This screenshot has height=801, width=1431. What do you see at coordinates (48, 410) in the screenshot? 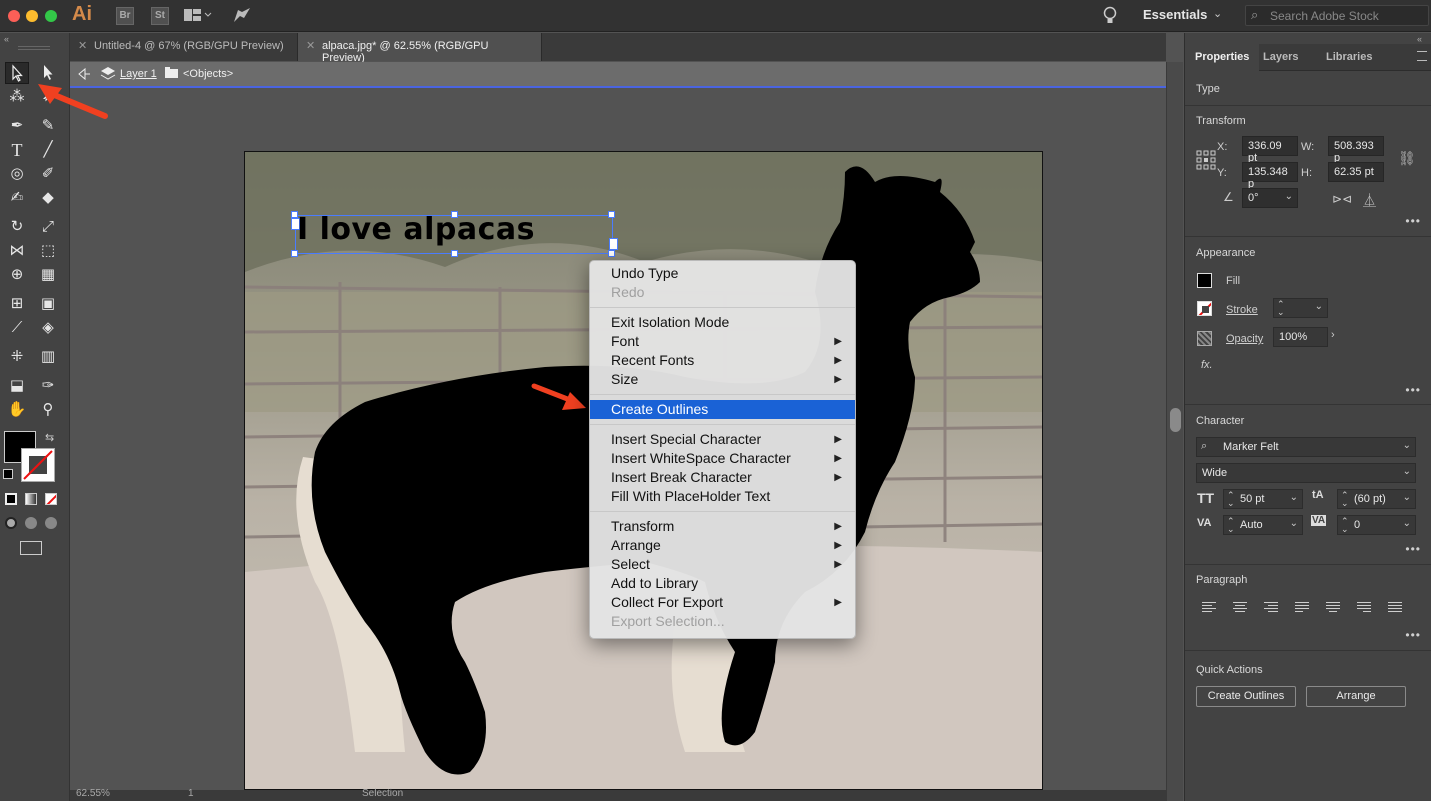
I see `zoom-tool: ⚲` at bounding box center [48, 410].